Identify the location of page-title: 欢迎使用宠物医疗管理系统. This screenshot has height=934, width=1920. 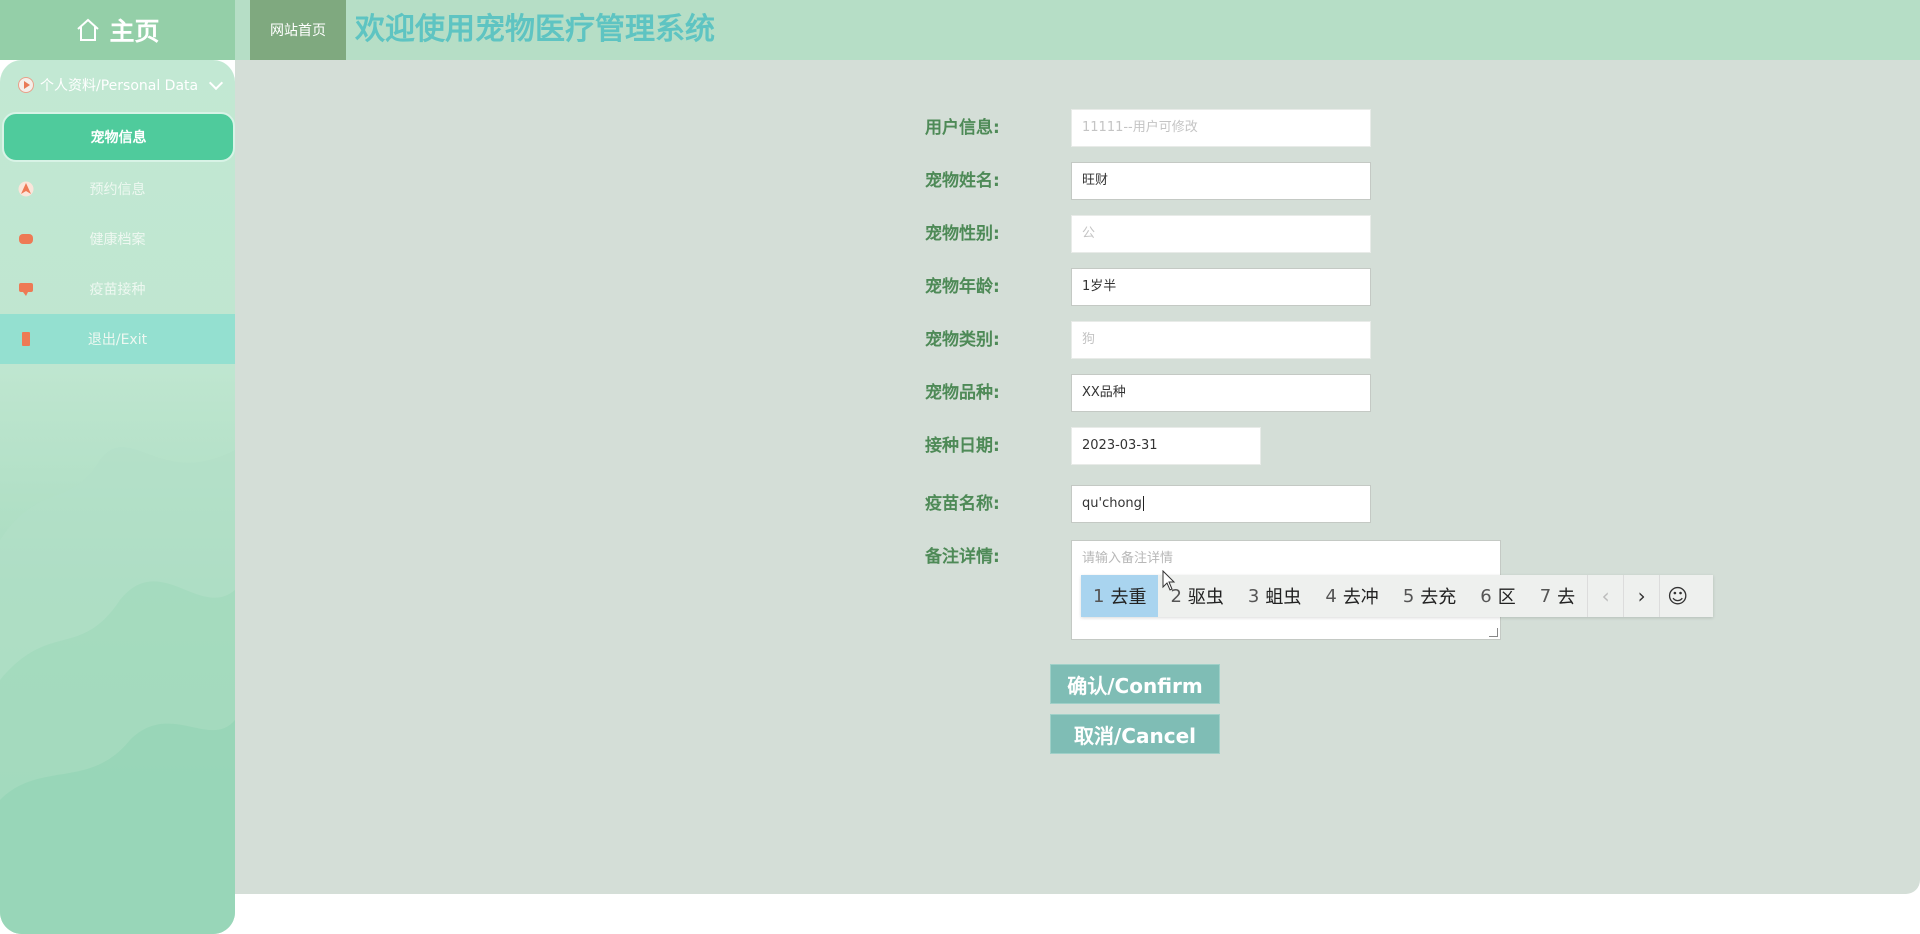
(535, 29).